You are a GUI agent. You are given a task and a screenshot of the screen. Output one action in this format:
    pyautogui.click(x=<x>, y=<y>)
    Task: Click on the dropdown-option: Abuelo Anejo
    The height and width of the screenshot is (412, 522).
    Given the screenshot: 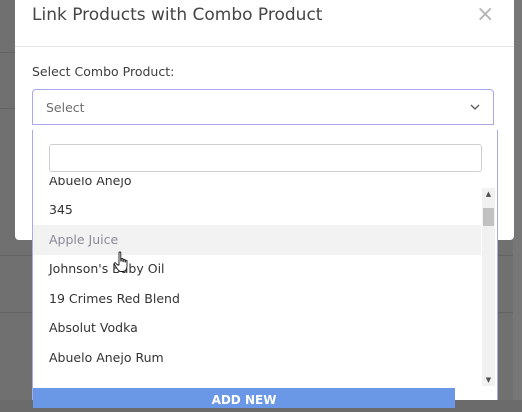 What is the action you would take?
    pyautogui.click(x=257, y=186)
    